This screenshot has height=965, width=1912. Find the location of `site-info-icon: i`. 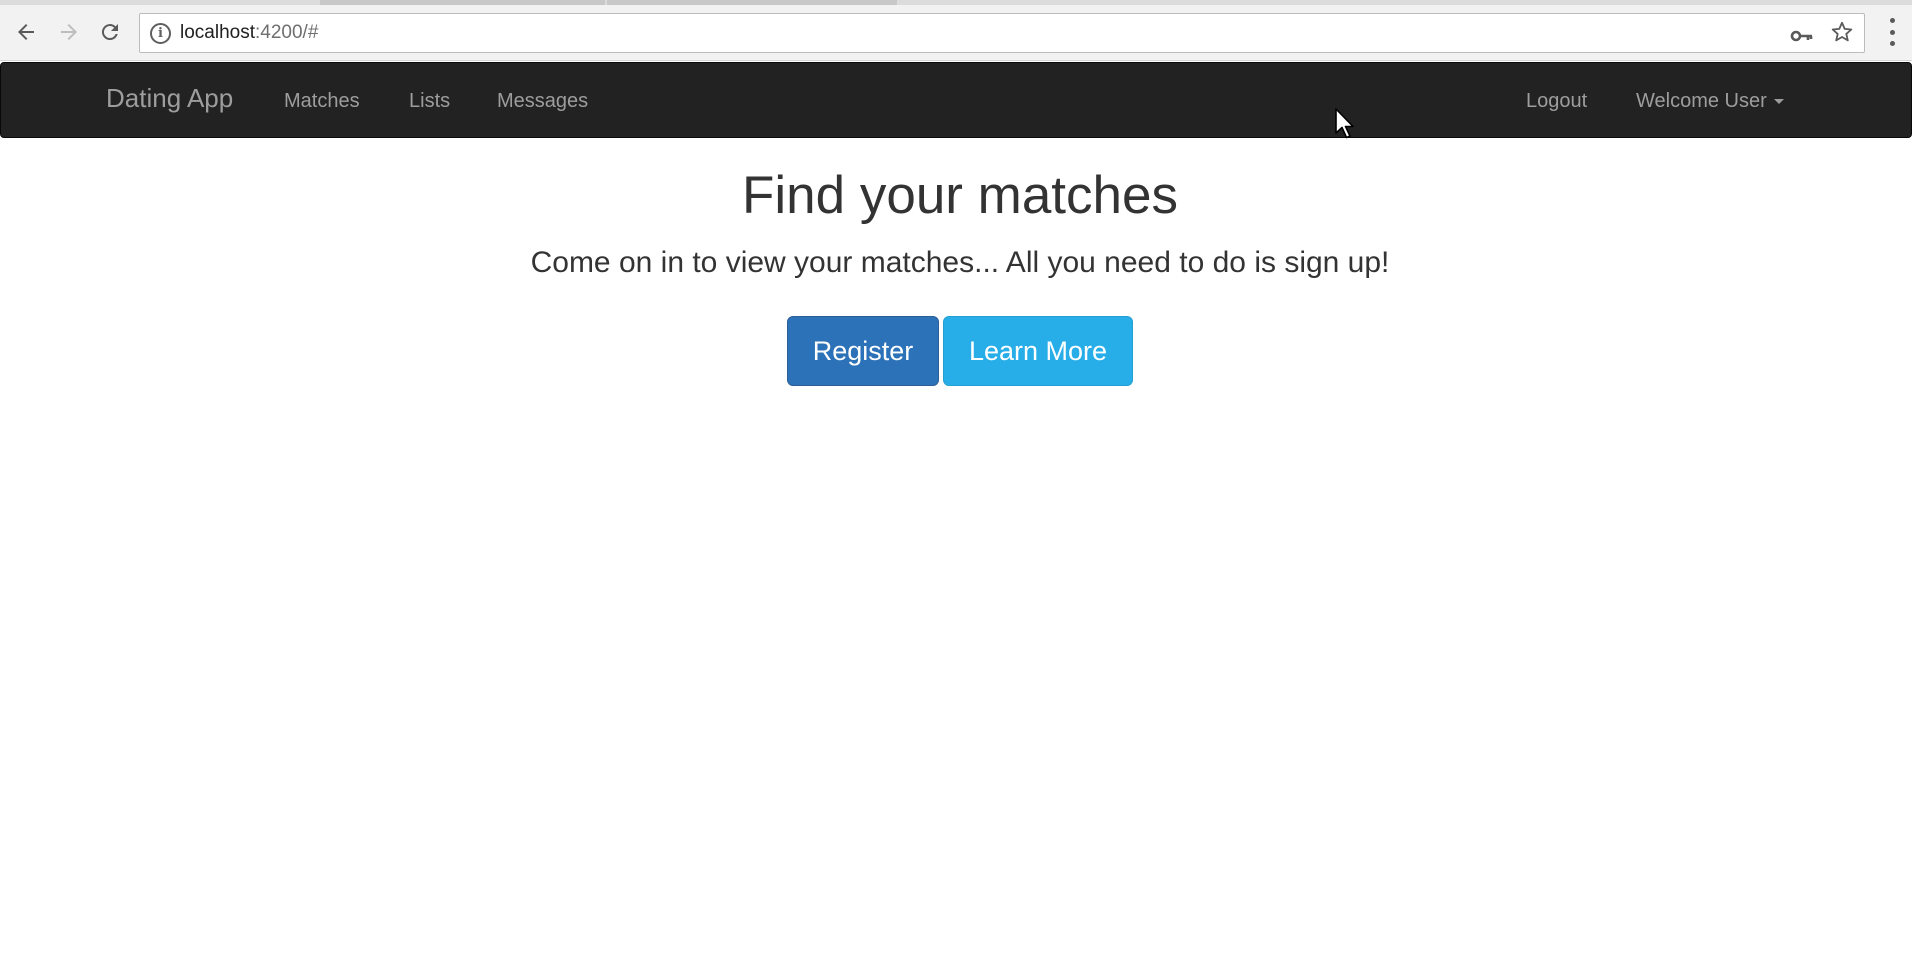

site-info-icon: i is located at coordinates (160, 33).